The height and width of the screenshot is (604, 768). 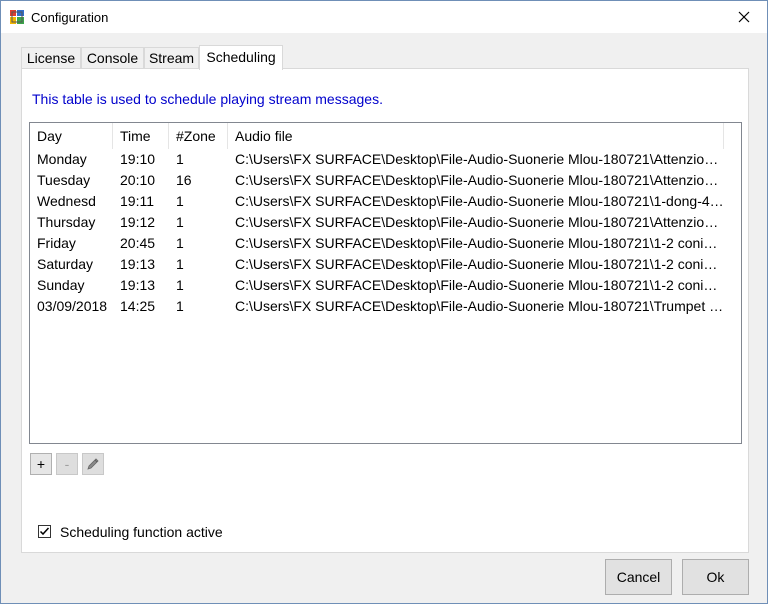 What do you see at coordinates (67, 464) in the screenshot?
I see `remove-schedule-button: -` at bounding box center [67, 464].